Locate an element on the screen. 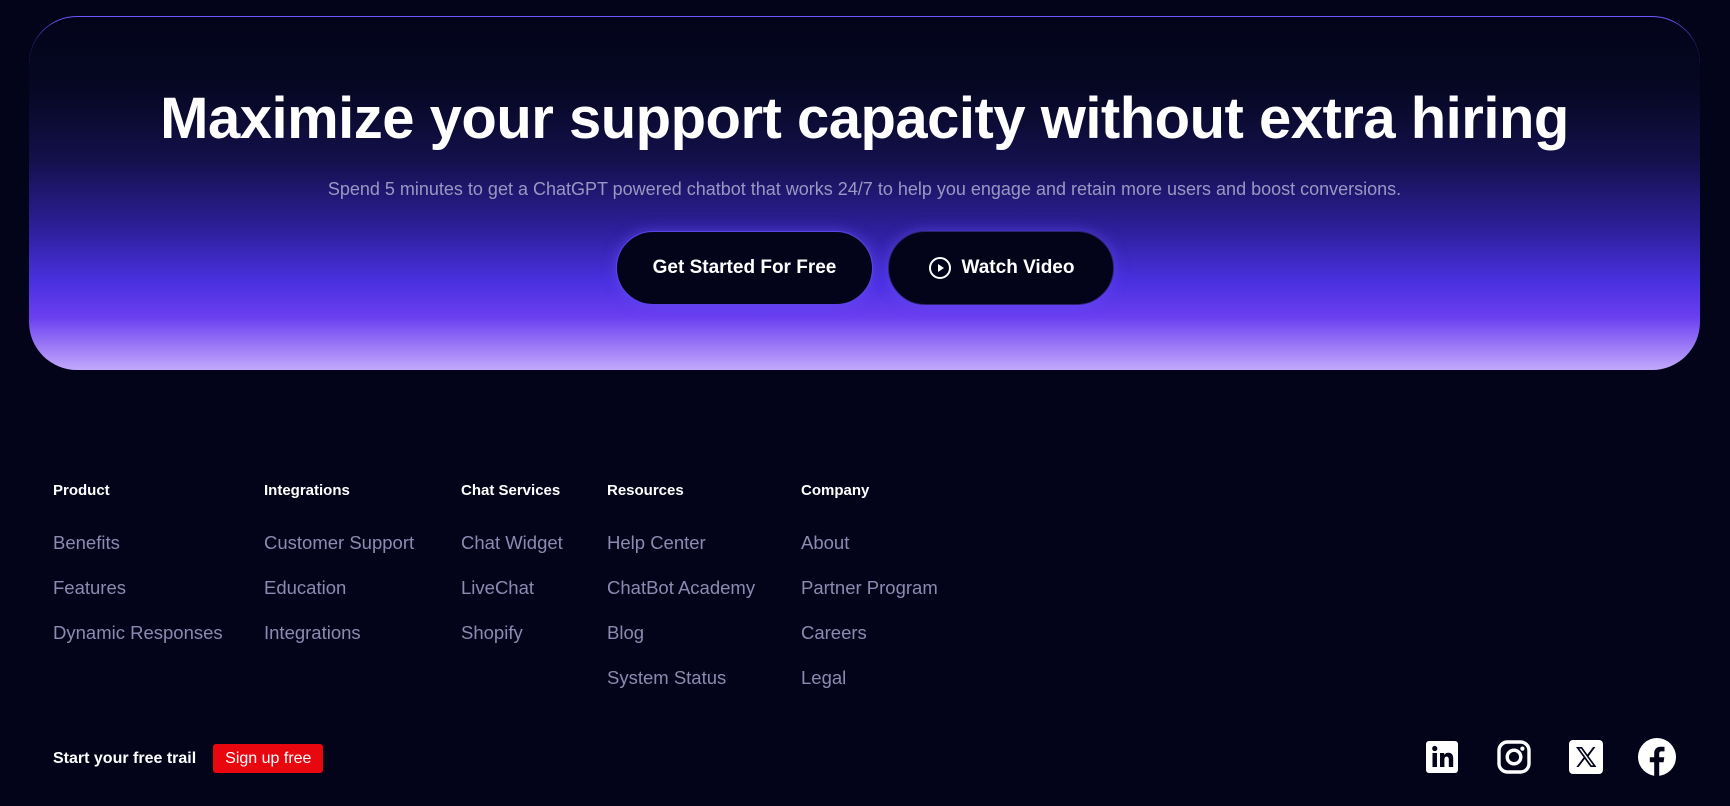 The width and height of the screenshot is (1730, 806). footer-link-careers: Careers is located at coordinates (869, 644).